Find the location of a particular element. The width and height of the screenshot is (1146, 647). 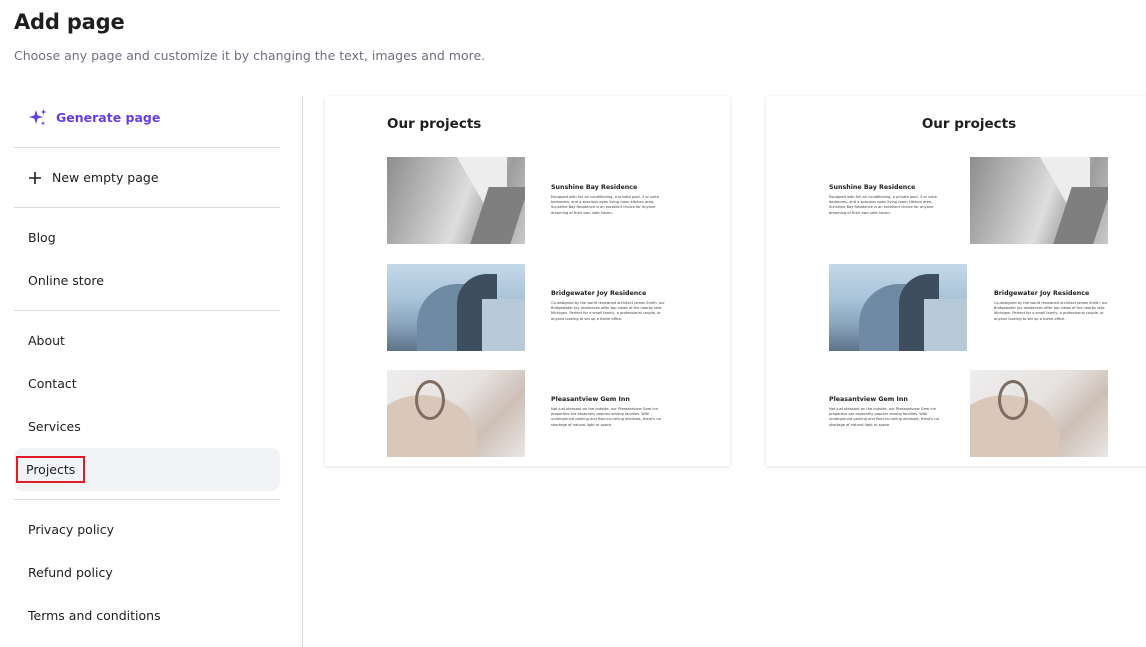

sidebar-item-projects: Projects is located at coordinates (147, 469).